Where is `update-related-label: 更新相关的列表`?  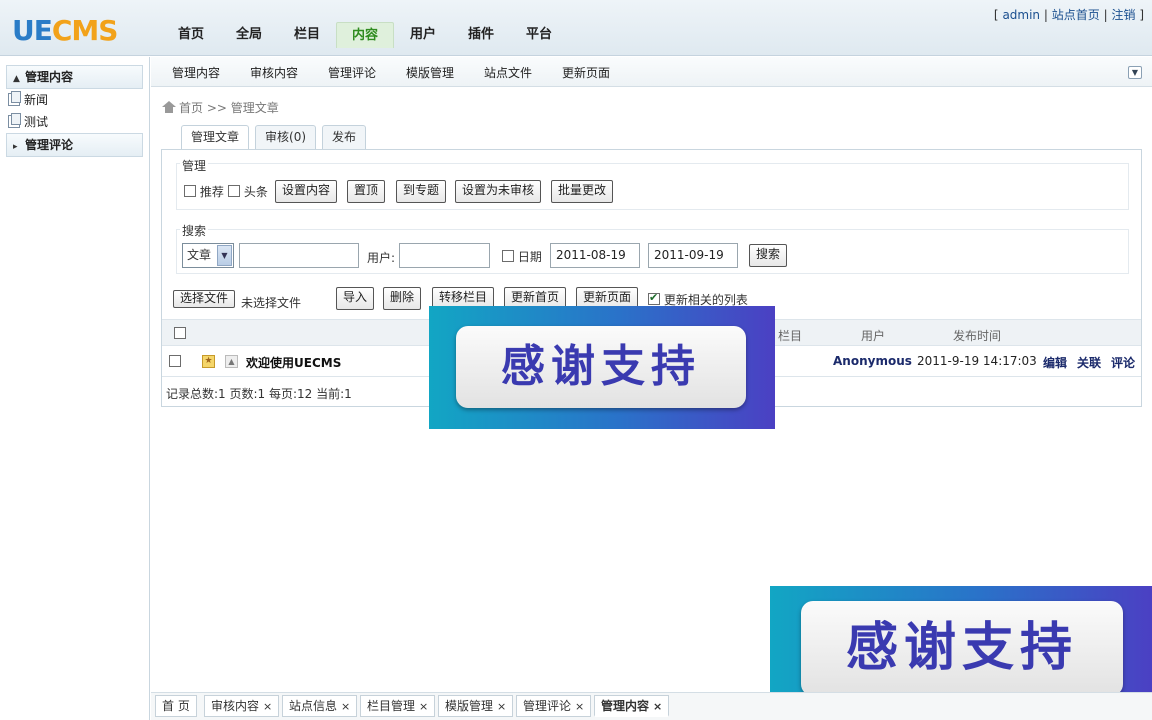
update-related-label: 更新相关的列表 is located at coordinates (705, 300).